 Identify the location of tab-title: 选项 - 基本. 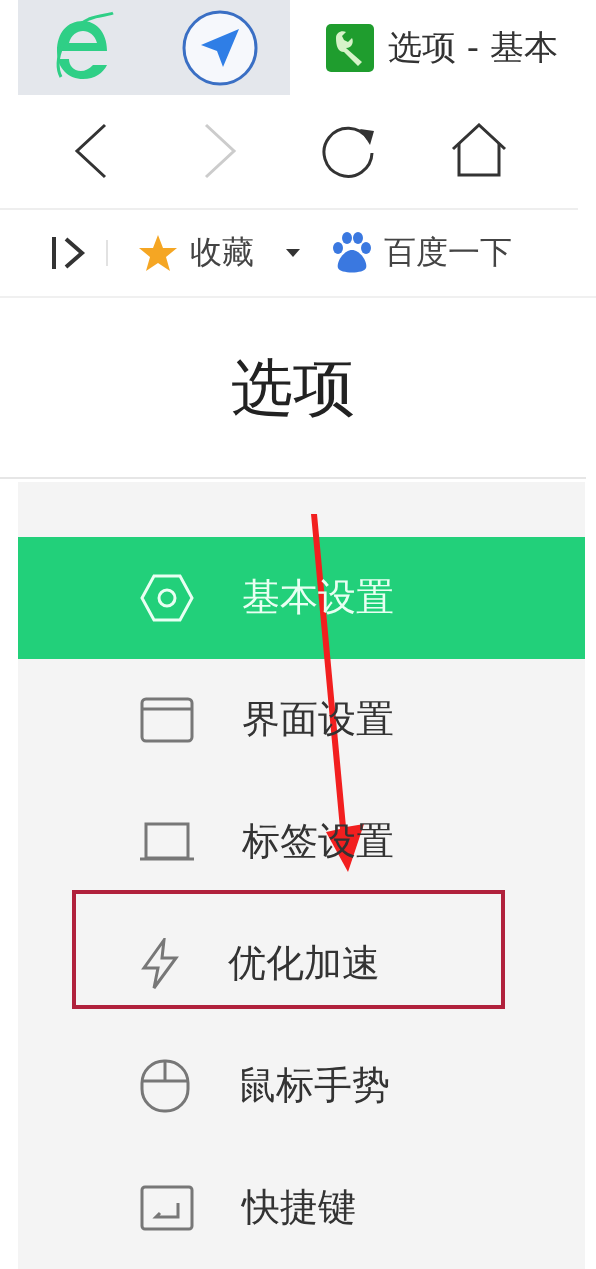
(473, 47).